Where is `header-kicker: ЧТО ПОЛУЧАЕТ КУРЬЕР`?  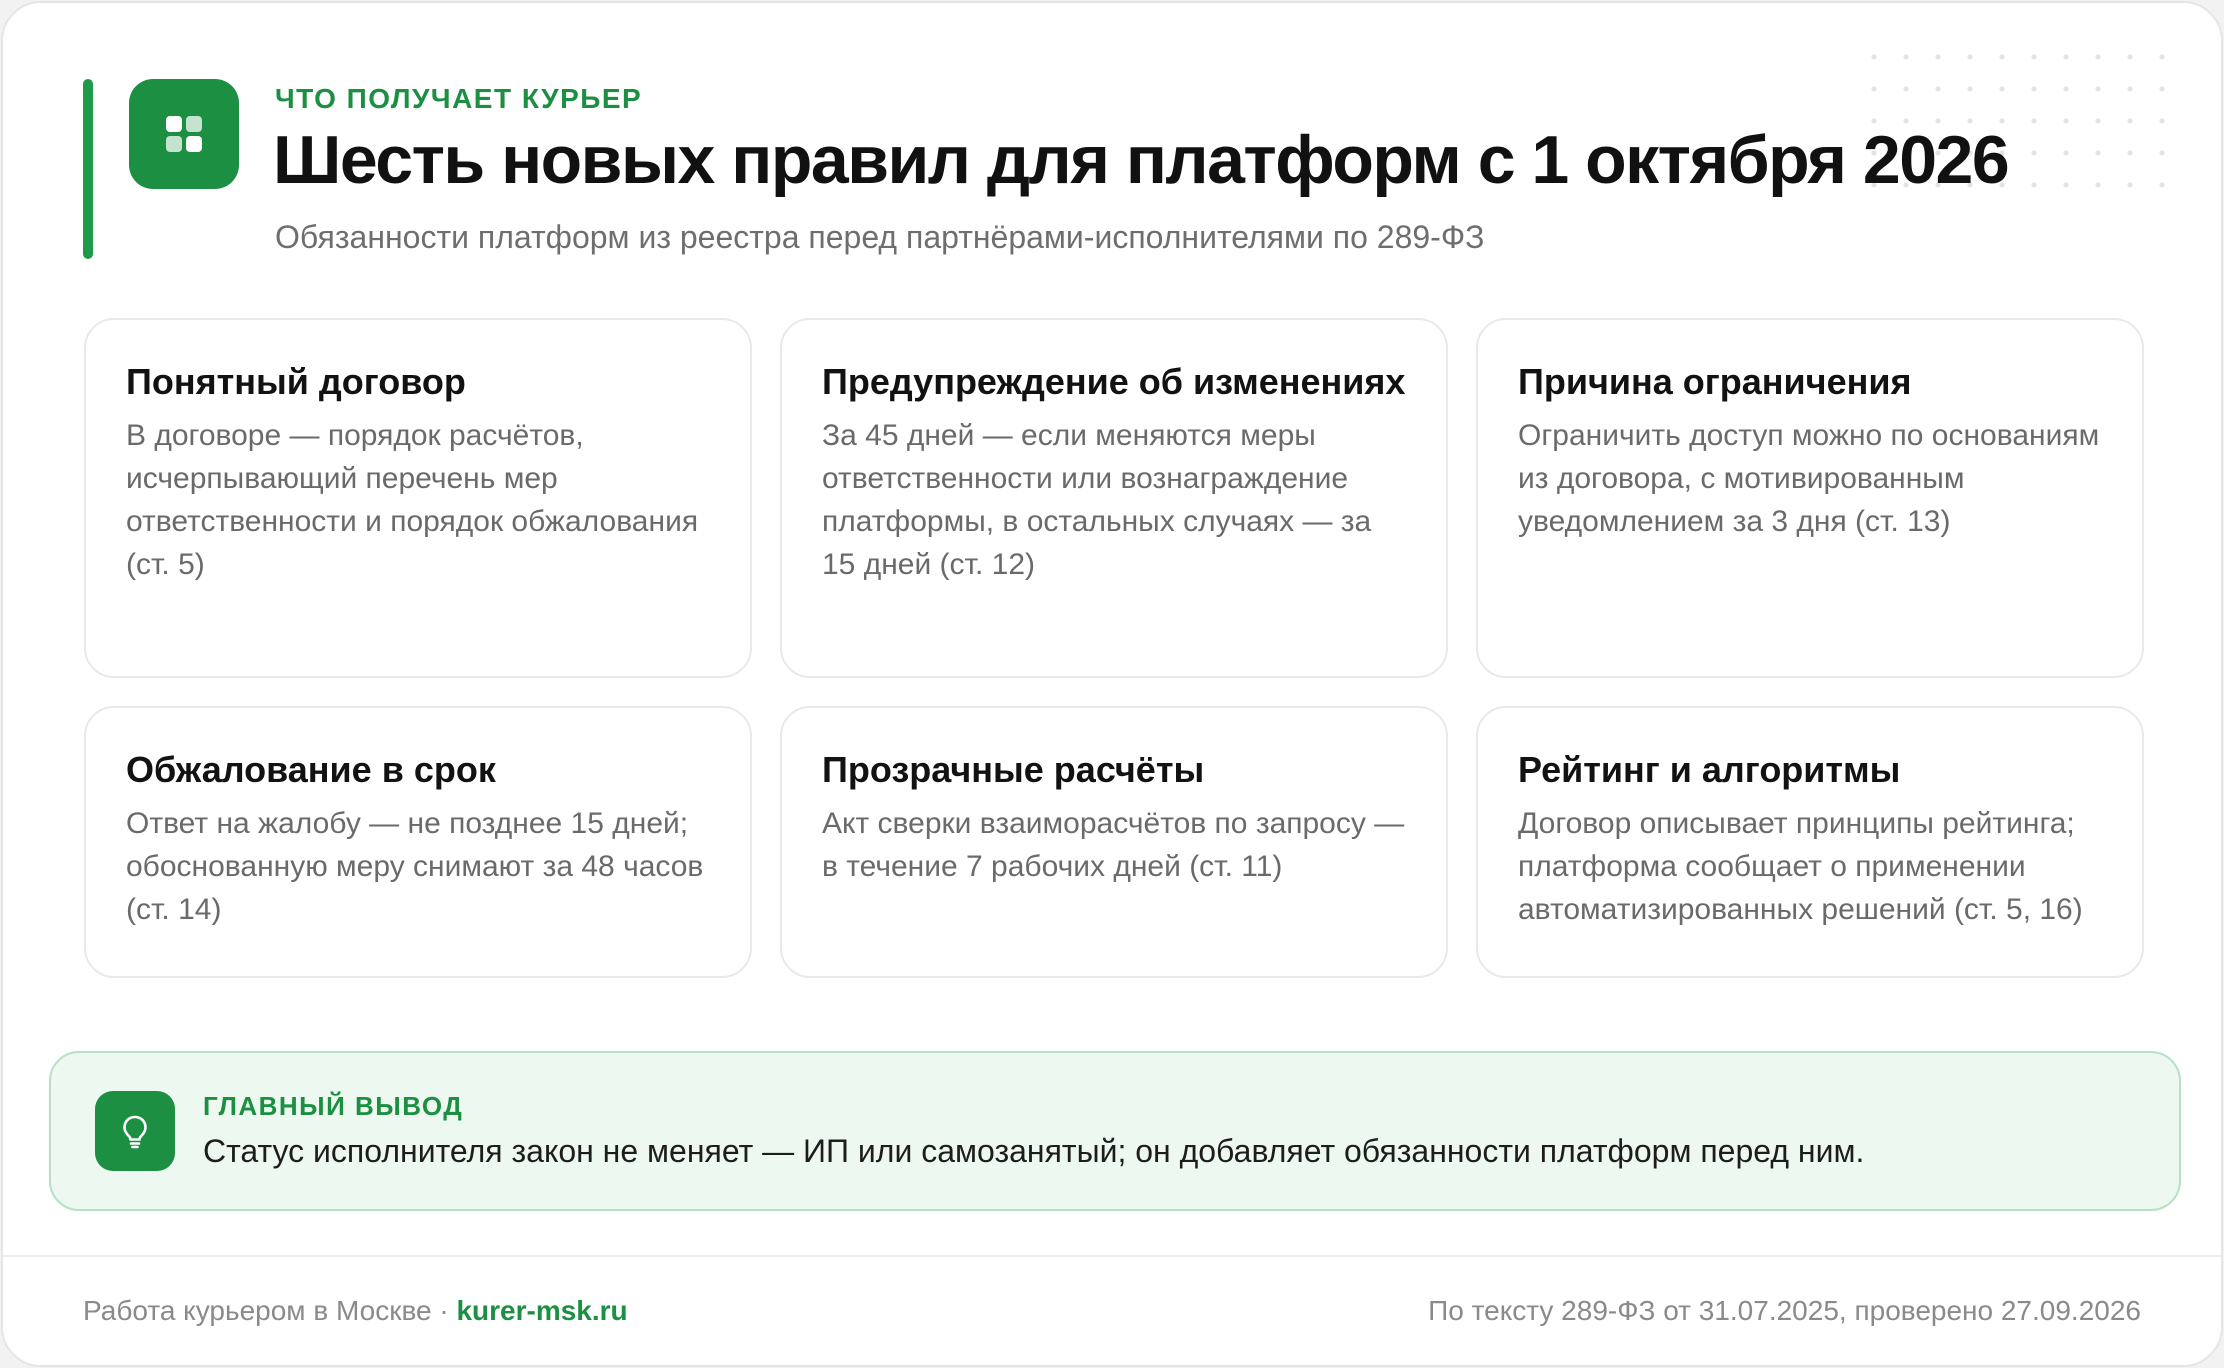 header-kicker: ЧТО ПОЛУЧАЕТ КУРЬЕР is located at coordinates (459, 98).